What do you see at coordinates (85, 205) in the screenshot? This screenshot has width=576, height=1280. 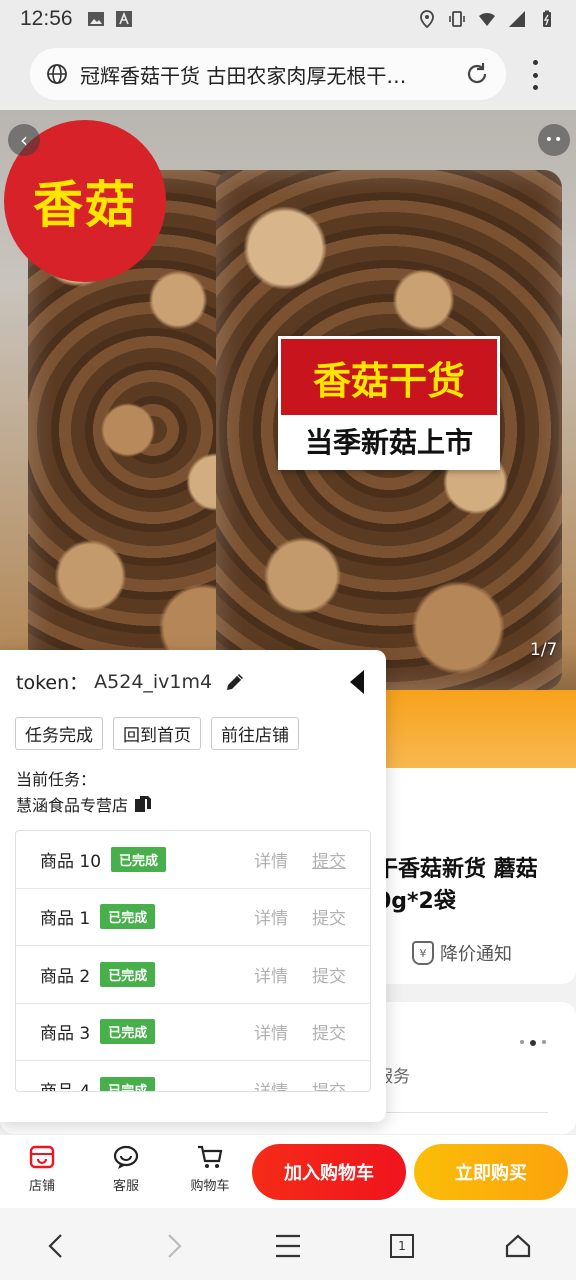 I see `badge-text: 香菇` at bounding box center [85, 205].